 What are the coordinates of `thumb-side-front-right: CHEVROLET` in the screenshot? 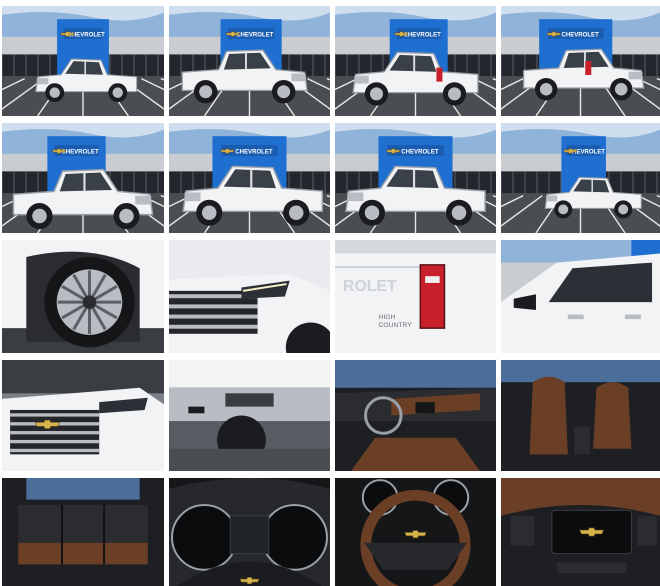 It's located at (249, 61).